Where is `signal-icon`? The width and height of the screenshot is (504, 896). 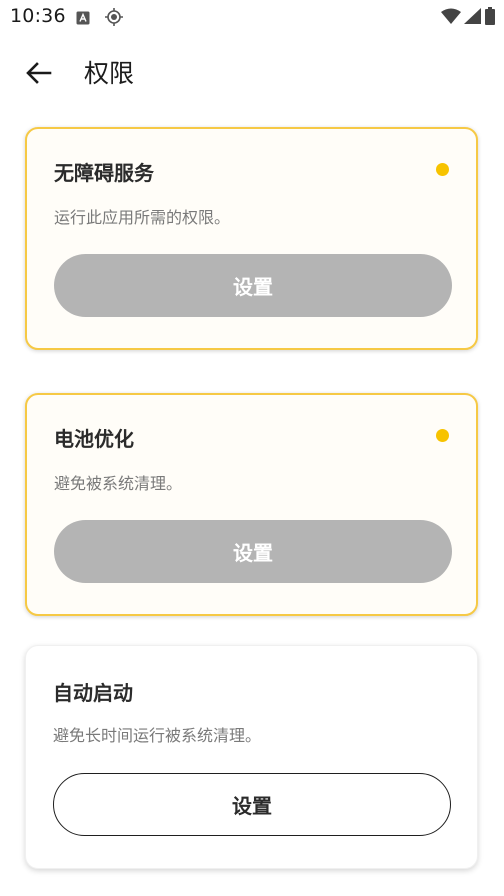
signal-icon is located at coordinates (473, 18).